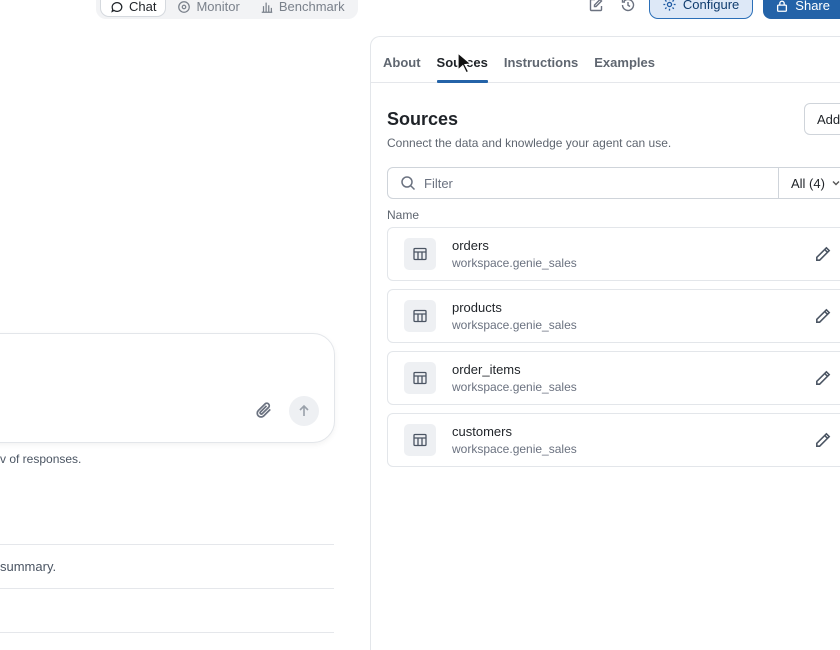  What do you see at coordinates (403, 215) in the screenshot?
I see `column-header-name: Name` at bounding box center [403, 215].